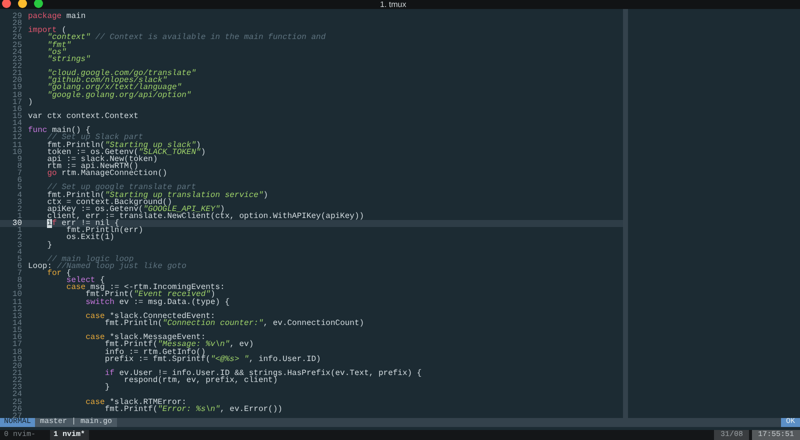 This screenshot has height=440, width=800. I want to click on line-number: 29, so click(17, 16).